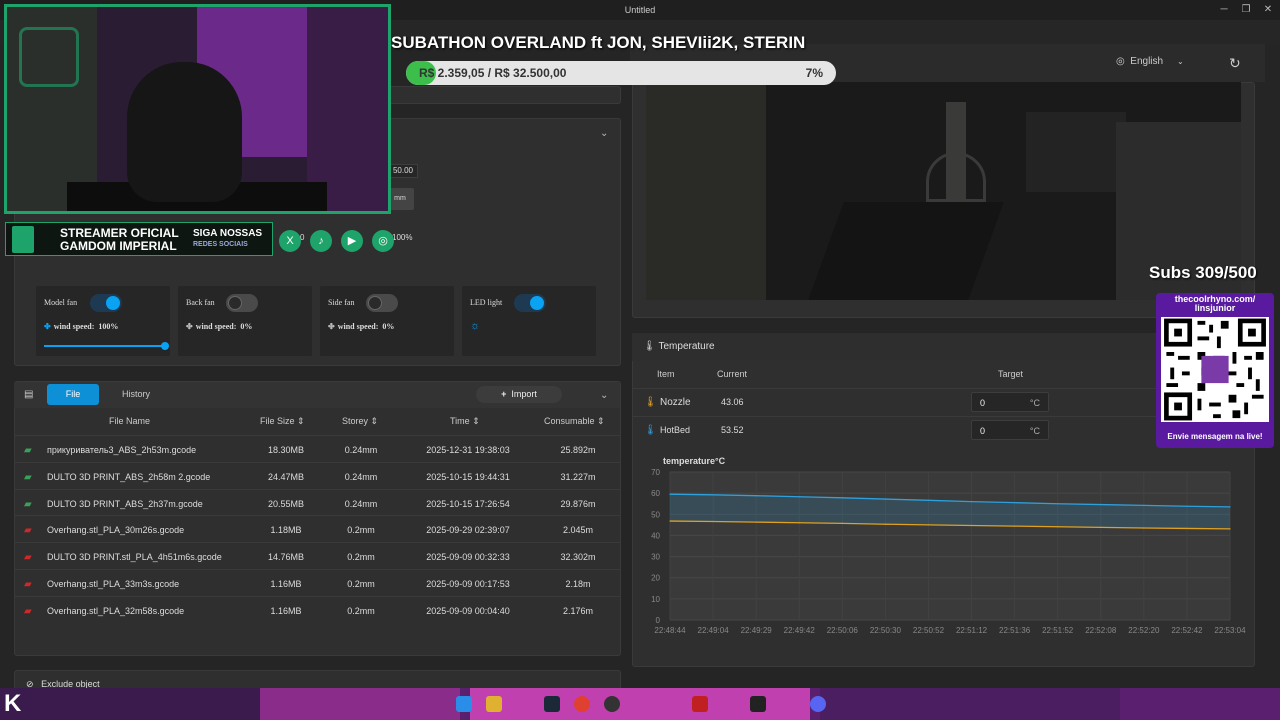  I want to click on file-time: 2025-09-29 02:39:07, so click(468, 530).